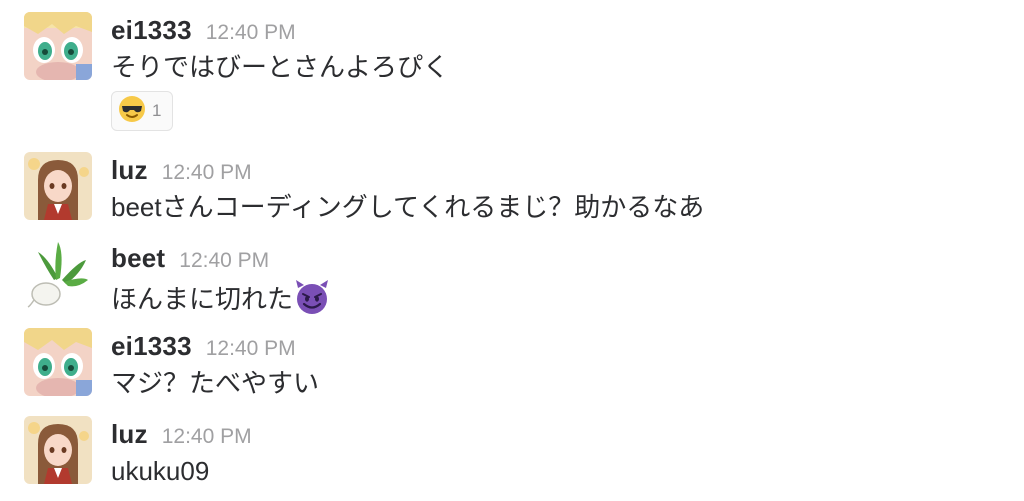  I want to click on message-text-row: ほんまに切れた, so click(221, 297).